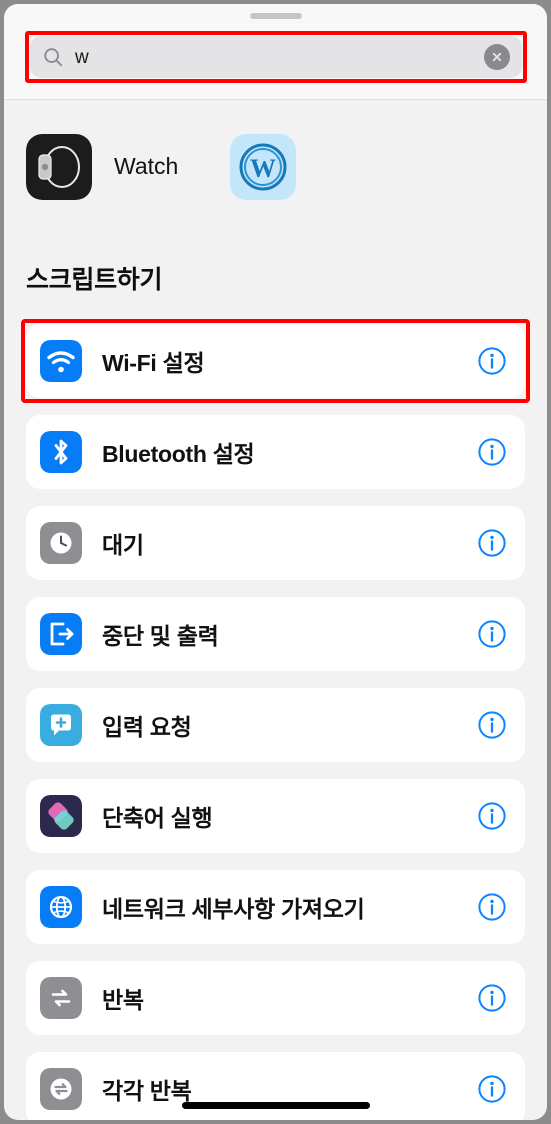 The image size is (551, 1124). What do you see at coordinates (61, 1089) in the screenshot?
I see `repeat-each-icon` at bounding box center [61, 1089].